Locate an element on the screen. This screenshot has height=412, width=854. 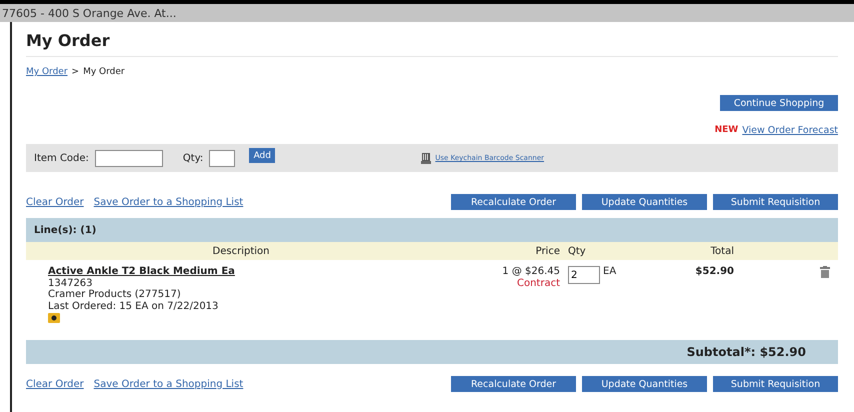
item-code-field is located at coordinates (128, 158).